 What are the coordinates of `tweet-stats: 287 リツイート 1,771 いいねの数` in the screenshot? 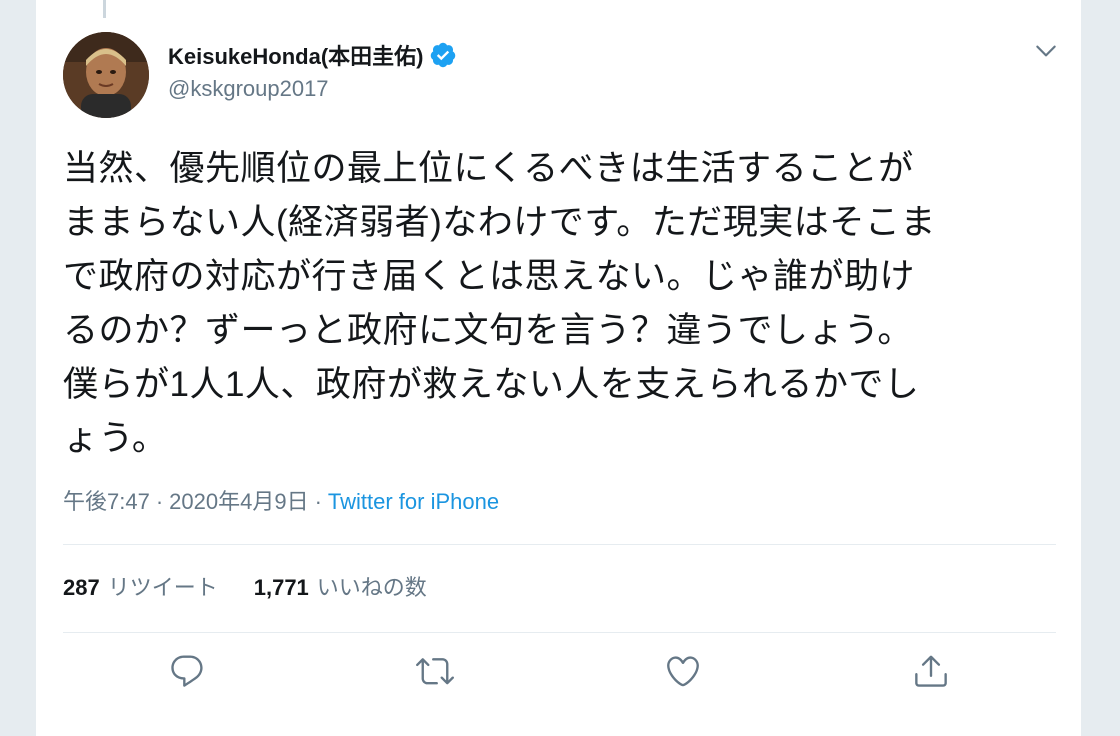 It's located at (263, 586).